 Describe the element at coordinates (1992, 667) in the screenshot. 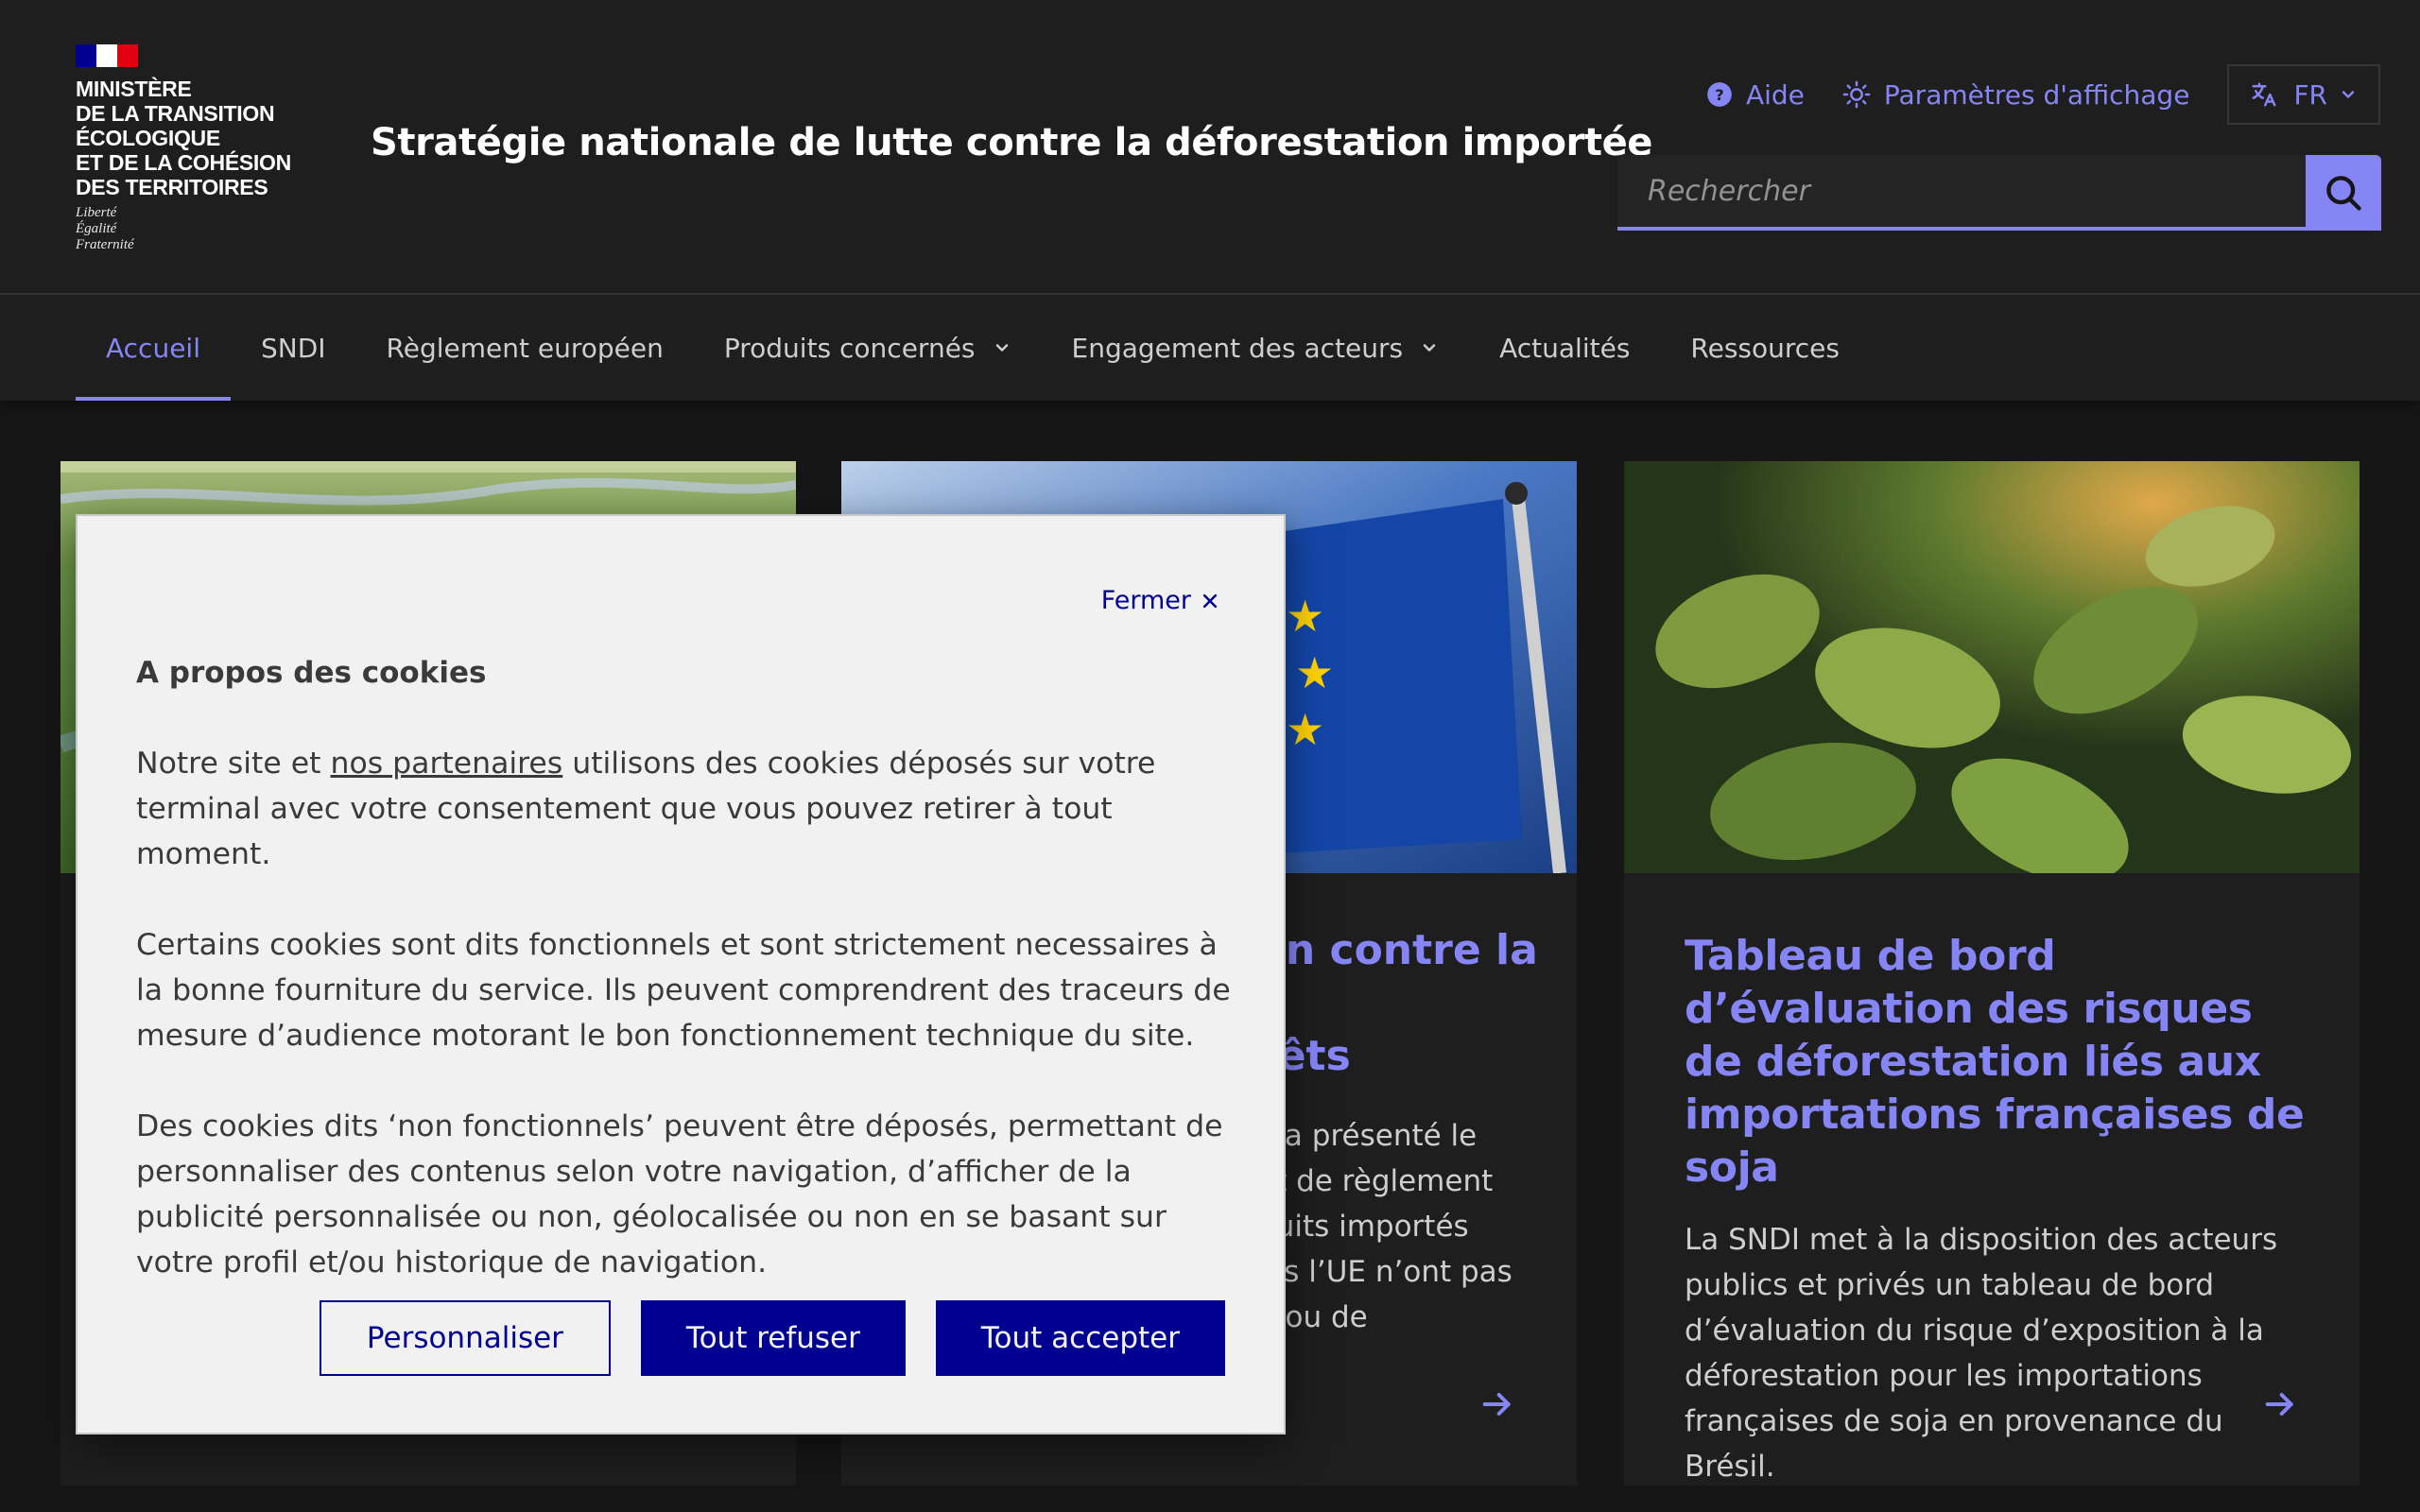

I see `card-image` at that location.